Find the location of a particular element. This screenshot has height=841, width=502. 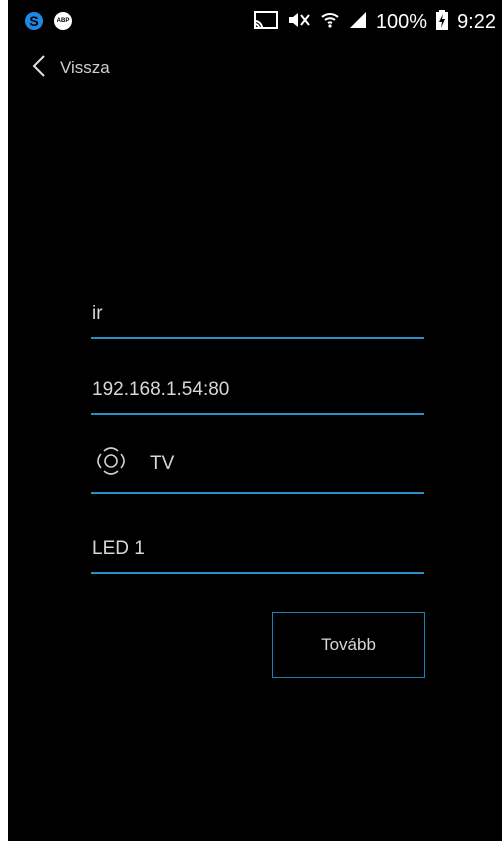

next-button: Tovább is located at coordinates (348, 645).